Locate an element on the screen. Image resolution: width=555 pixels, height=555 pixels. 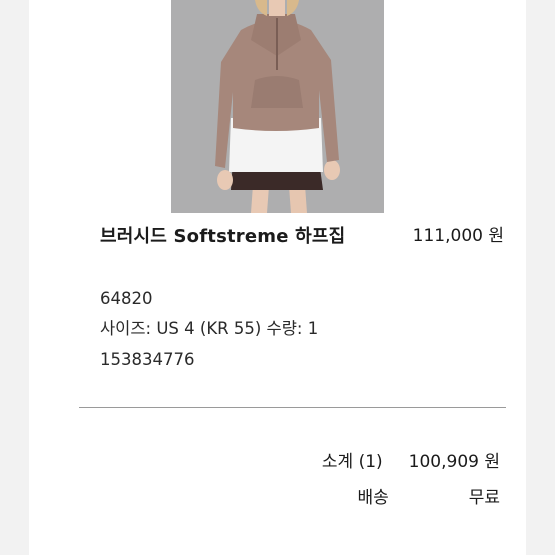
product-photo-illustration is located at coordinates (277, 106).